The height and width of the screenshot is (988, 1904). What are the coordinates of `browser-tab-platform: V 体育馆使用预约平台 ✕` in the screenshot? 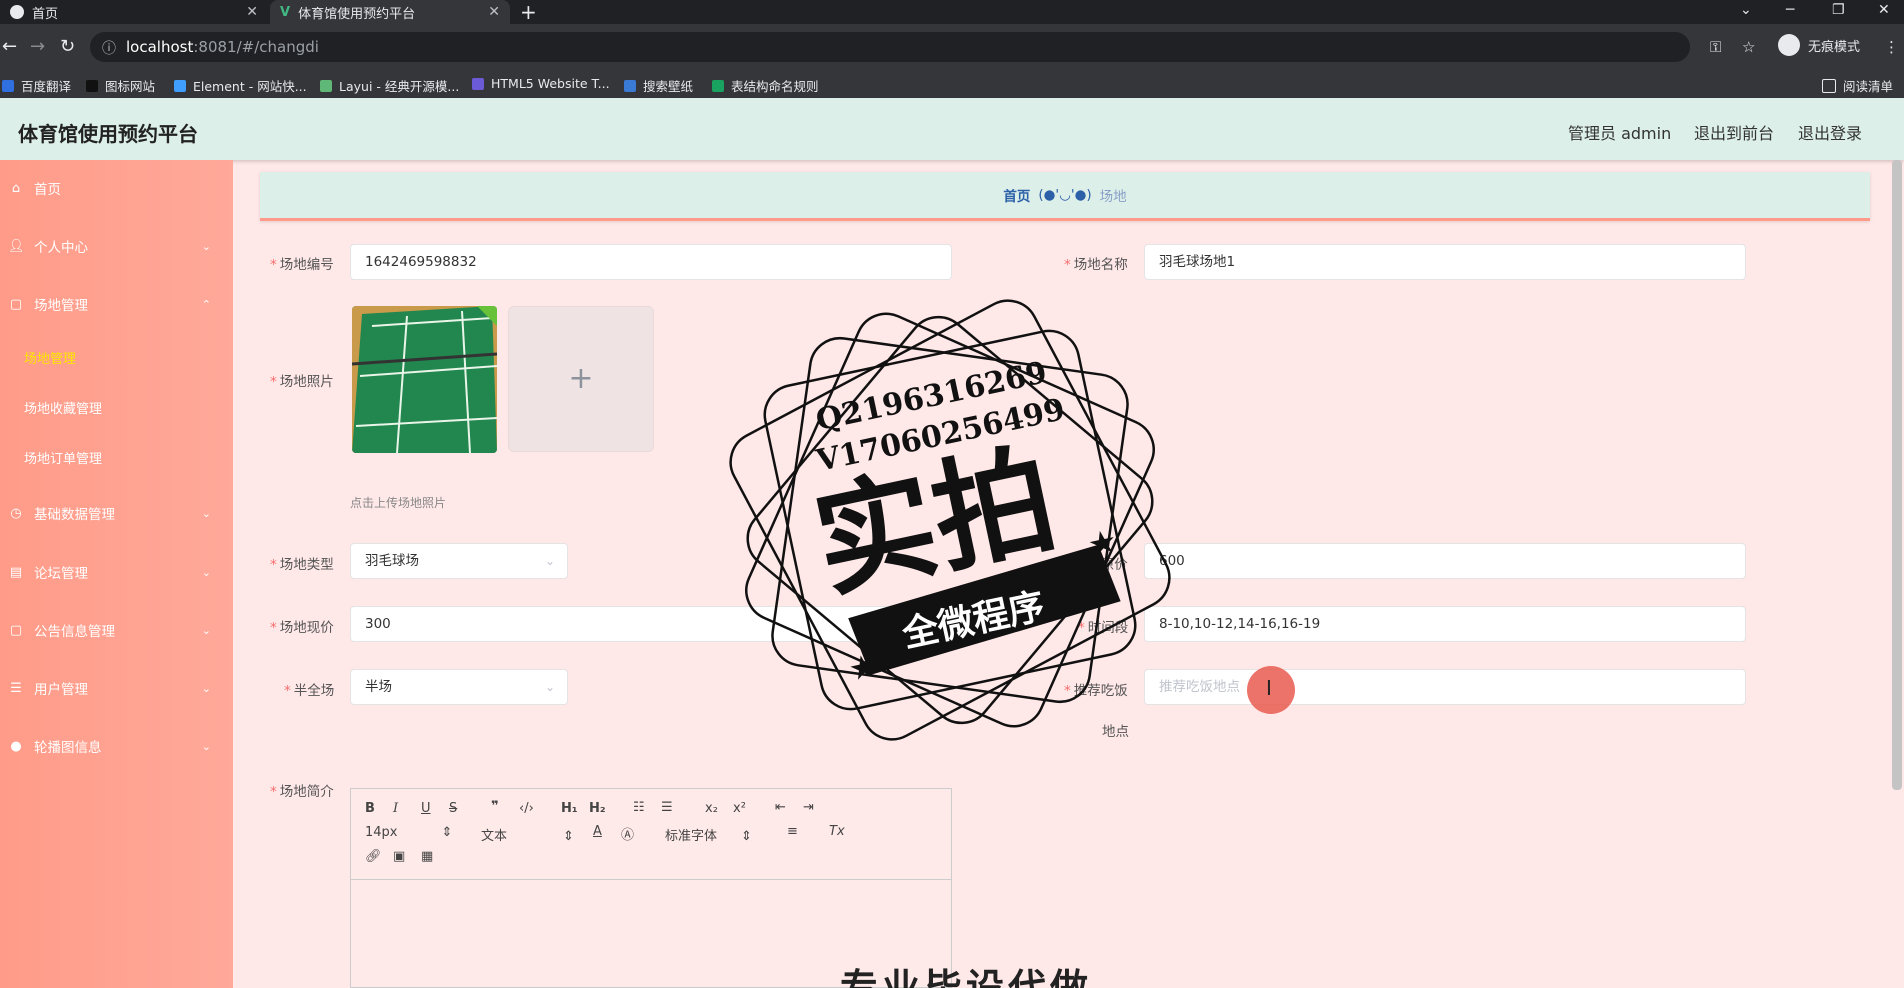 It's located at (390, 12).